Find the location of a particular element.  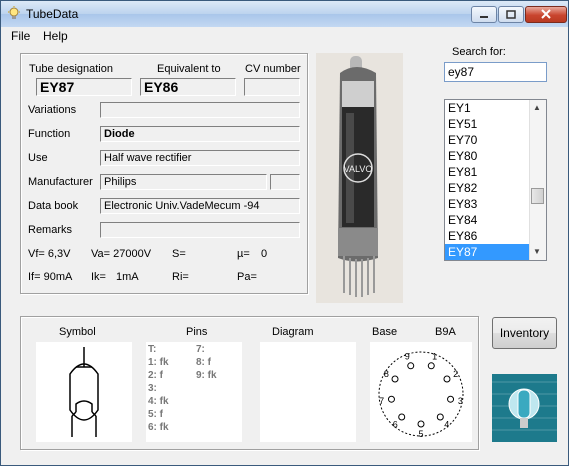

remarks-field is located at coordinates (200, 230).